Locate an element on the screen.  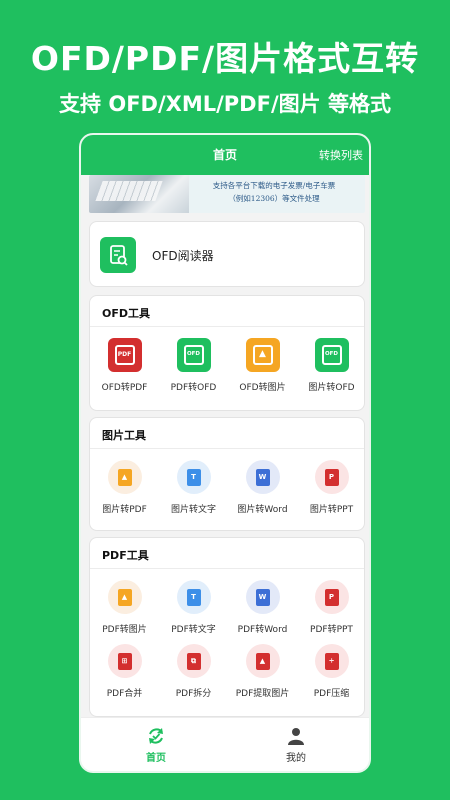
promo-subline: 支持 OFD/XML/PDF/图片 等格式 is located at coordinates (225, 104).